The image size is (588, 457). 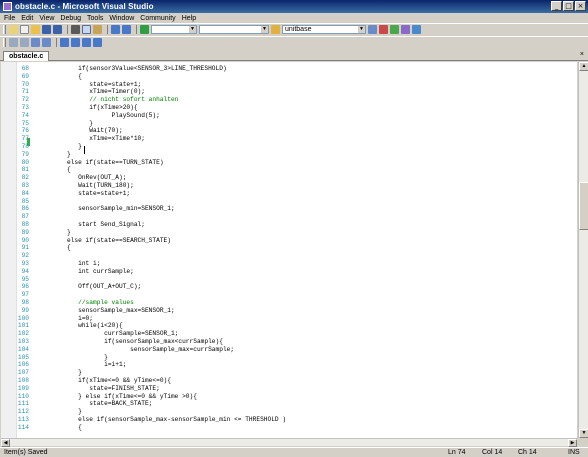 What do you see at coordinates (383, 29) in the screenshot?
I see `properties-icon` at bounding box center [383, 29].